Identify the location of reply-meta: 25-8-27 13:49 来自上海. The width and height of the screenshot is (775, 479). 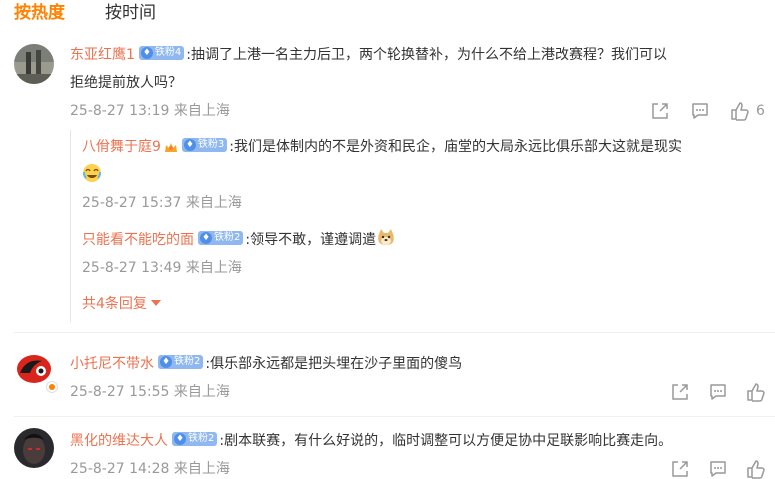
(162, 268).